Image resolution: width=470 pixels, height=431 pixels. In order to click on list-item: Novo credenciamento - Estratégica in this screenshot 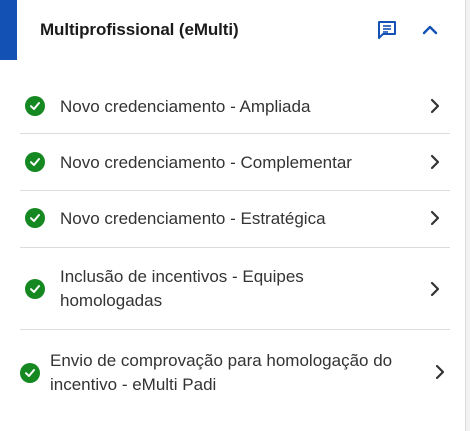, I will do `click(235, 219)`.